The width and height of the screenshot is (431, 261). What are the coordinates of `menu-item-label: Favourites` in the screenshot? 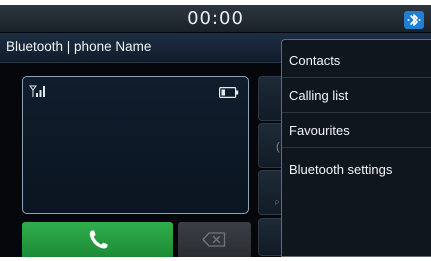 It's located at (319, 130).